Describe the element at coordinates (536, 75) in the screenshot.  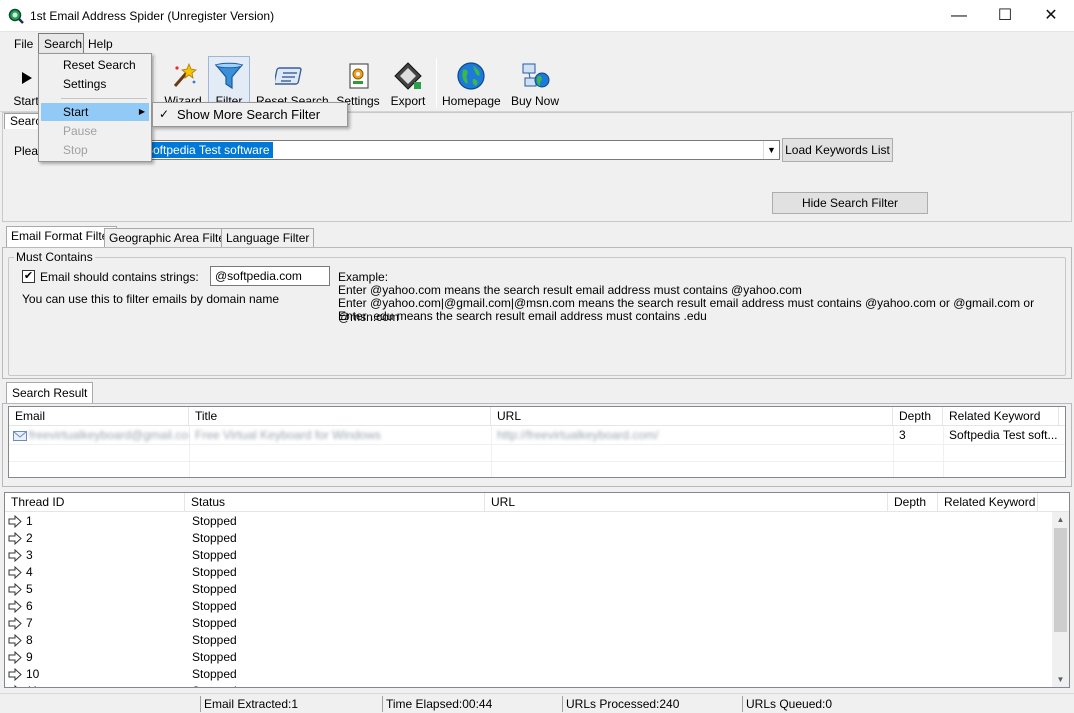
I see `buy-network-icon` at that location.